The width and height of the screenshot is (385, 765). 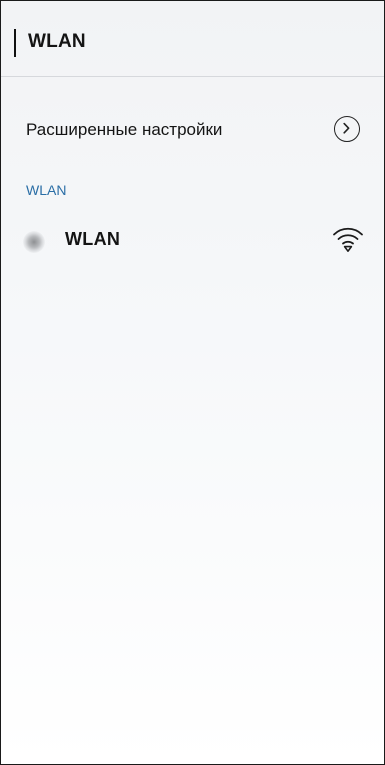 What do you see at coordinates (15, 43) in the screenshot?
I see `back-indicator` at bounding box center [15, 43].